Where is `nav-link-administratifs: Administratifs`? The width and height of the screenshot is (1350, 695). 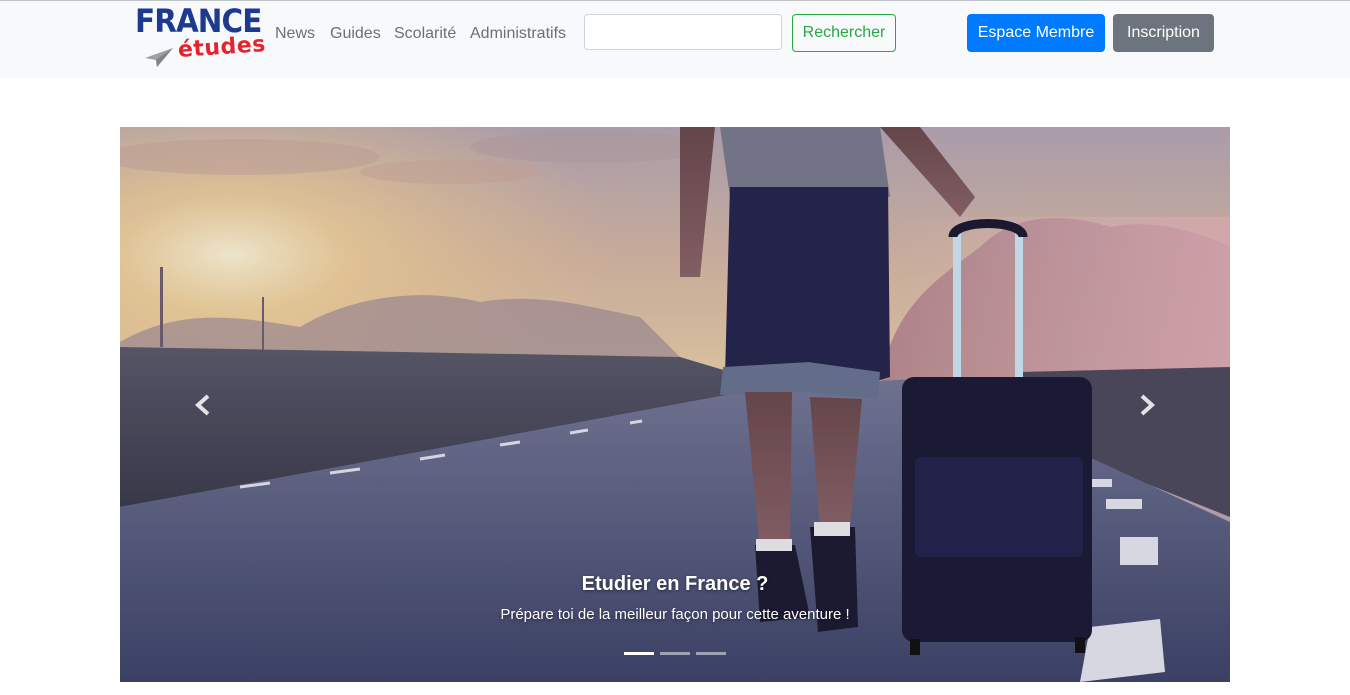 nav-link-administratifs: Administratifs is located at coordinates (518, 34).